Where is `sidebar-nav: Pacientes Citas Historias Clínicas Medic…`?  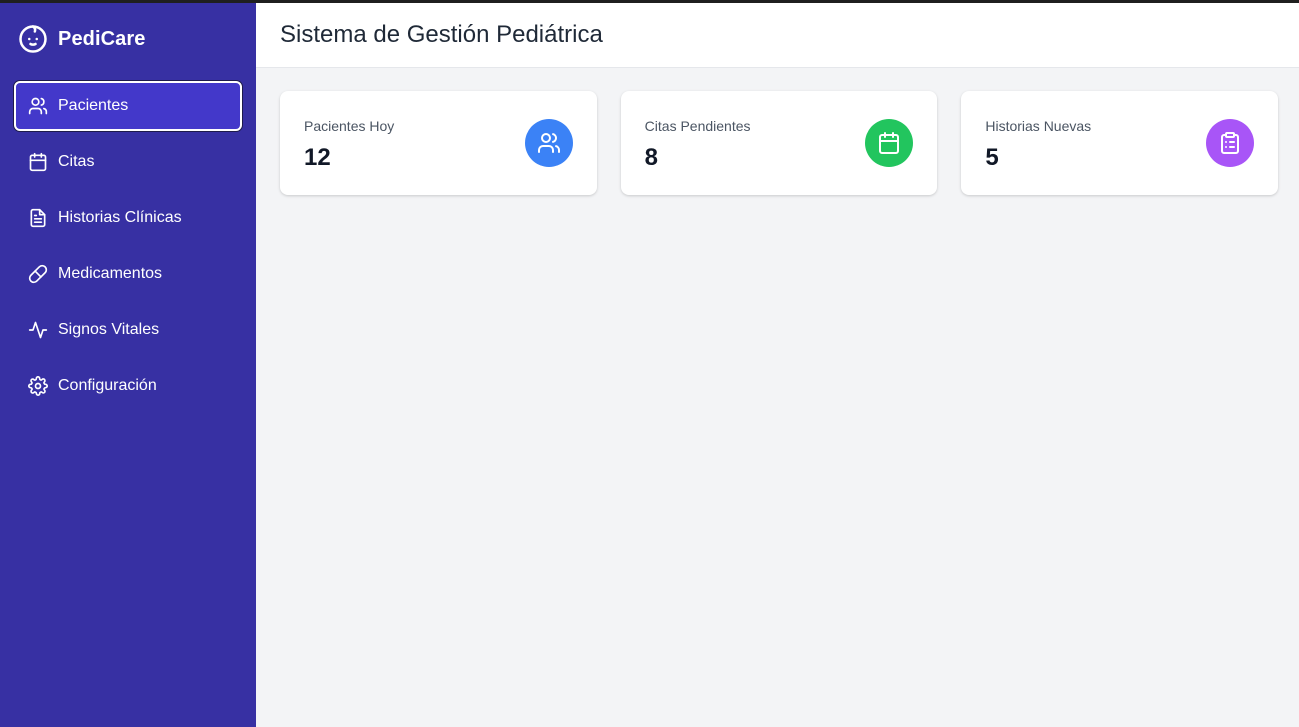 sidebar-nav: Pacientes Citas Historias Clínicas Medic… is located at coordinates (128, 249).